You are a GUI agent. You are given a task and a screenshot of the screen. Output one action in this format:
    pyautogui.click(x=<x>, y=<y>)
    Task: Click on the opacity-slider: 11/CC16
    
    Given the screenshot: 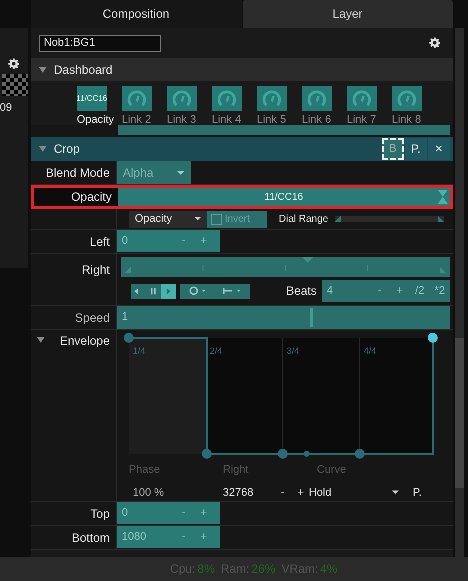 What is the action you would take?
    pyautogui.click(x=284, y=197)
    